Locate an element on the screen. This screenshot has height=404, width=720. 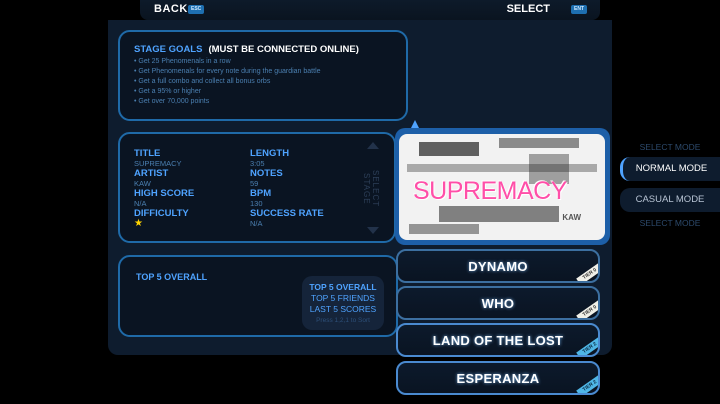
album-art-frame: SUPREMACY KAW is located at coordinates (502, 186).